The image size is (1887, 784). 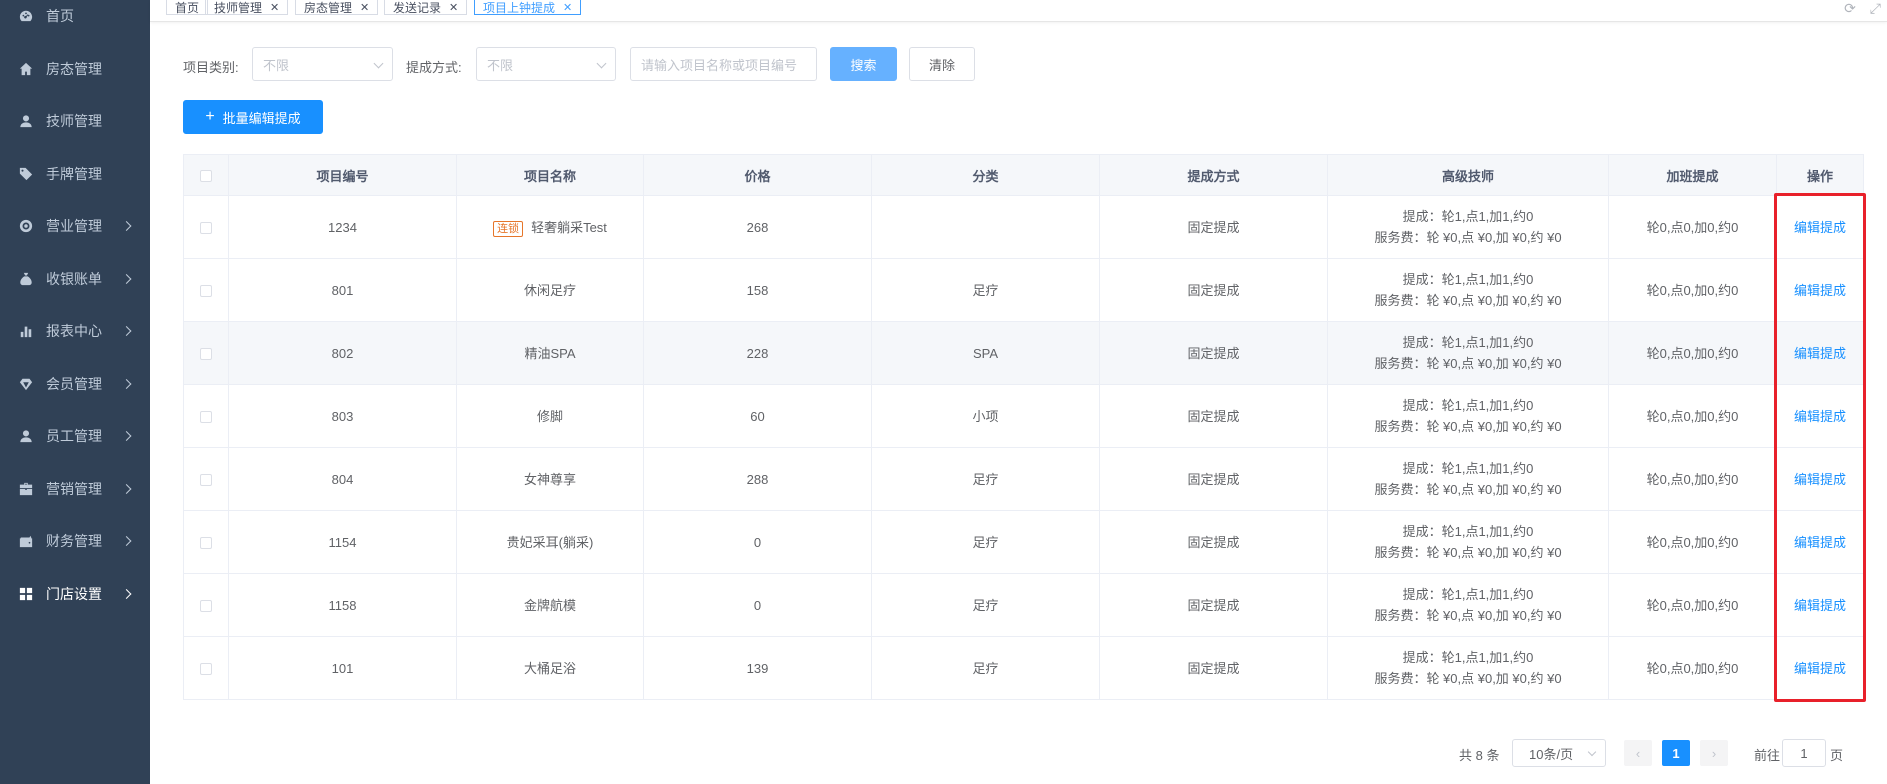 I want to click on tab-3: 发送记录 ✕, so click(x=426, y=7).